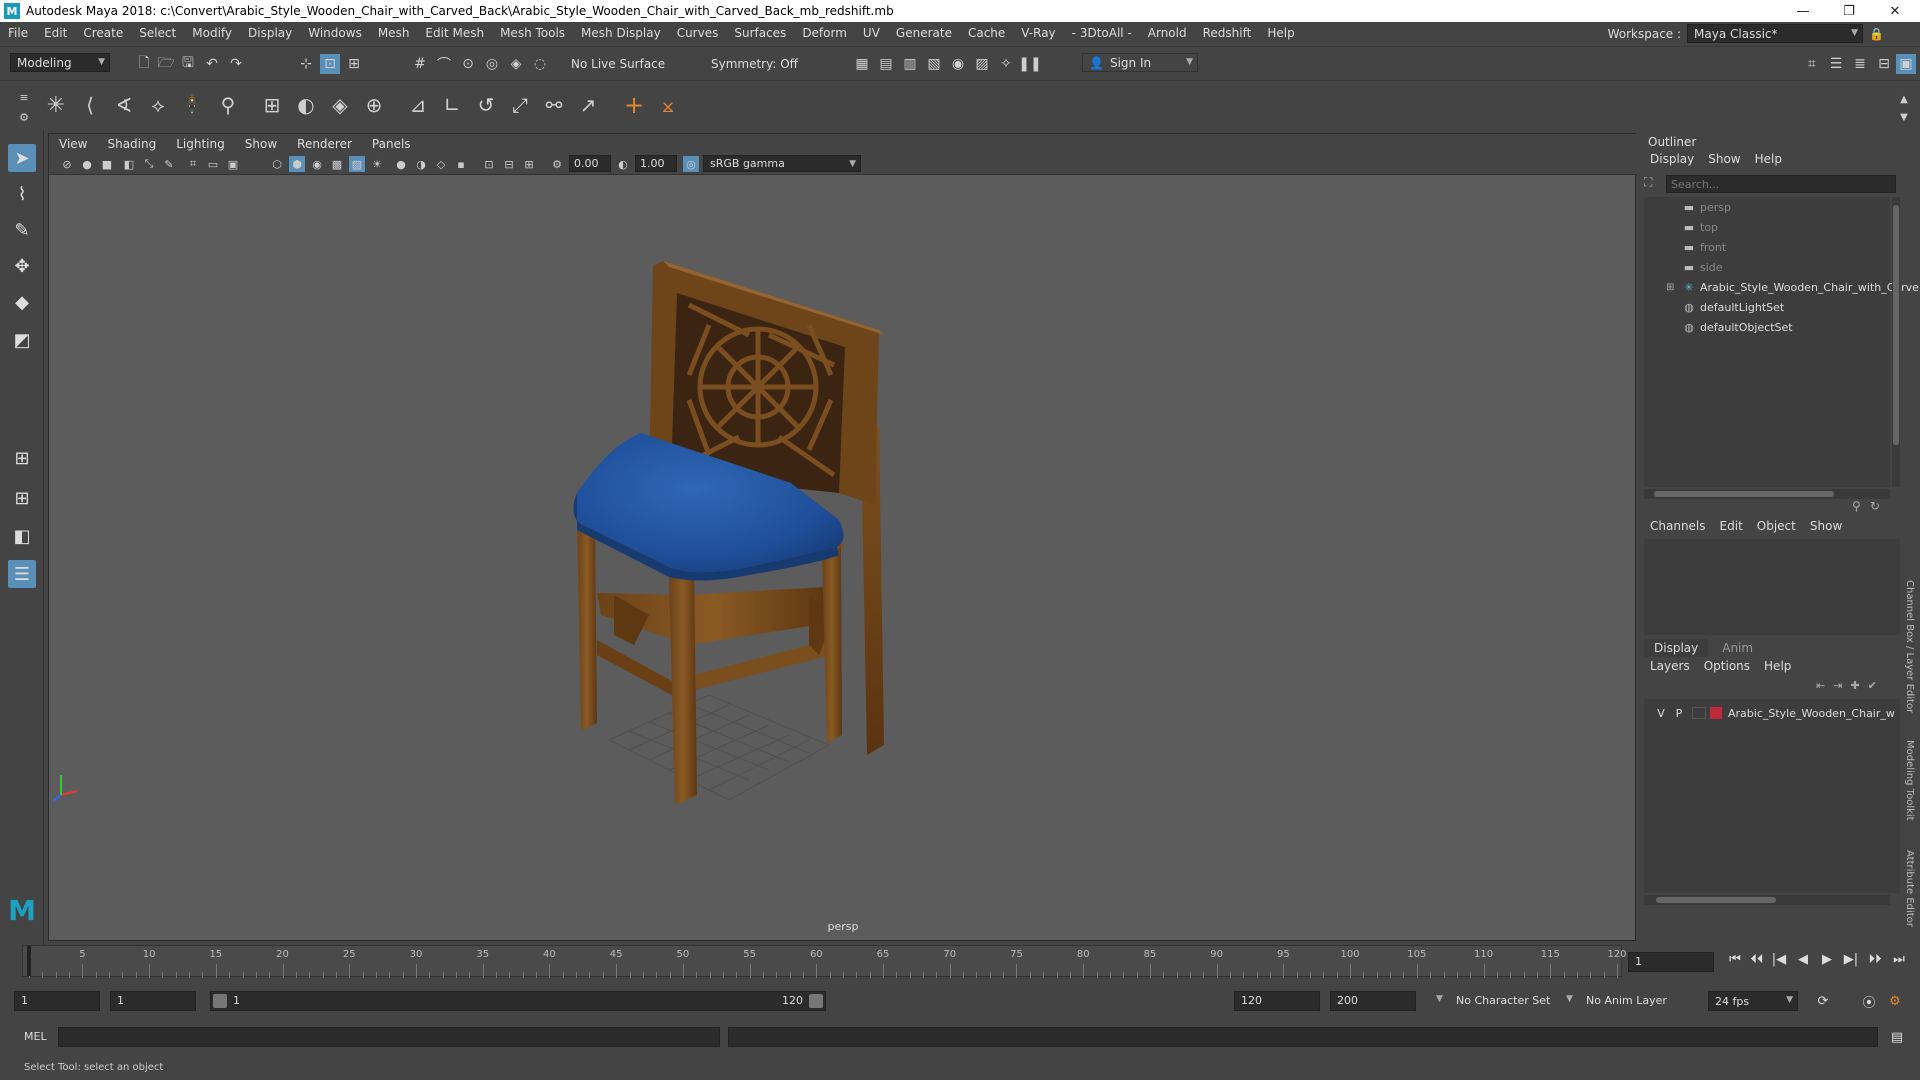  I want to click on modeling-toolkit-toggle-icon: ⌗, so click(1812, 64).